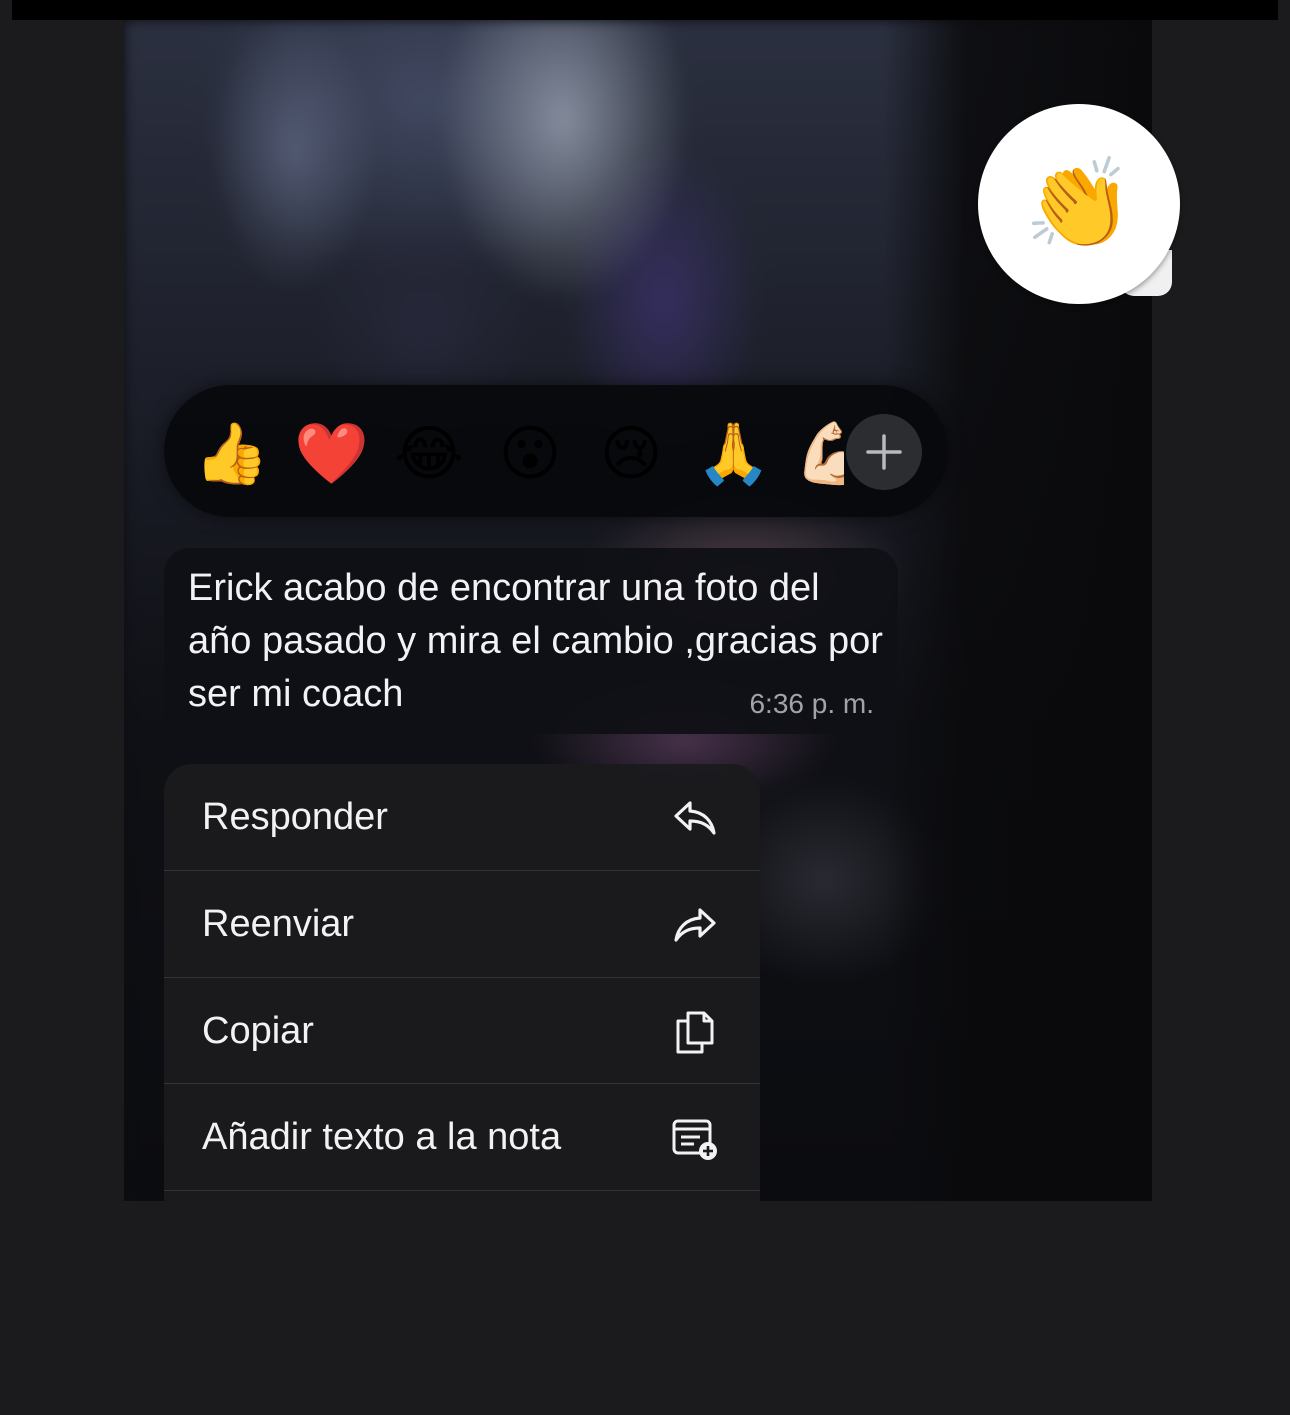 This screenshot has height=1415, width=1290. What do you see at coordinates (811, 703) in the screenshot?
I see `message-timestamp: 6:36 p. m.` at bounding box center [811, 703].